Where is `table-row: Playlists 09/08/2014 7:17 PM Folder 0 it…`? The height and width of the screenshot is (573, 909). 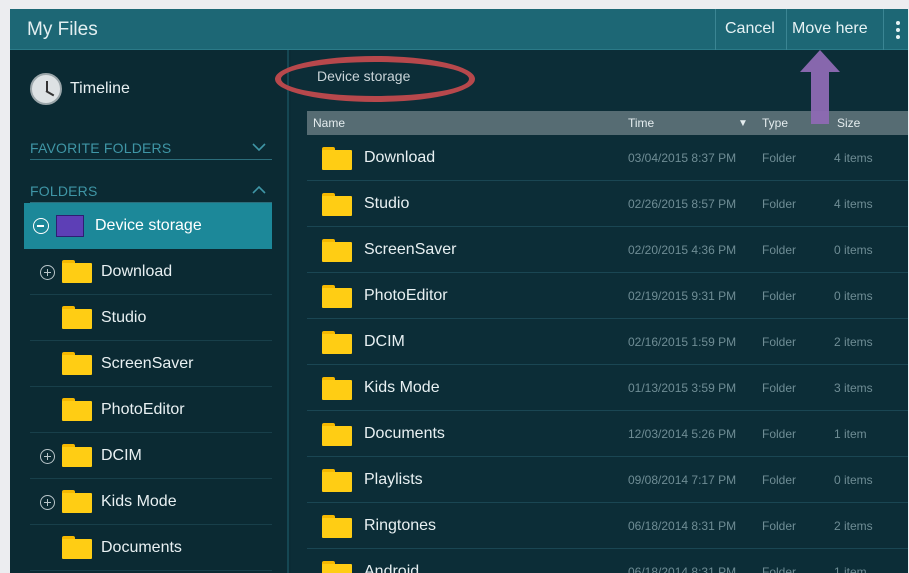 table-row: Playlists 09/08/2014 7:17 PM Folder 0 it… is located at coordinates (607, 480).